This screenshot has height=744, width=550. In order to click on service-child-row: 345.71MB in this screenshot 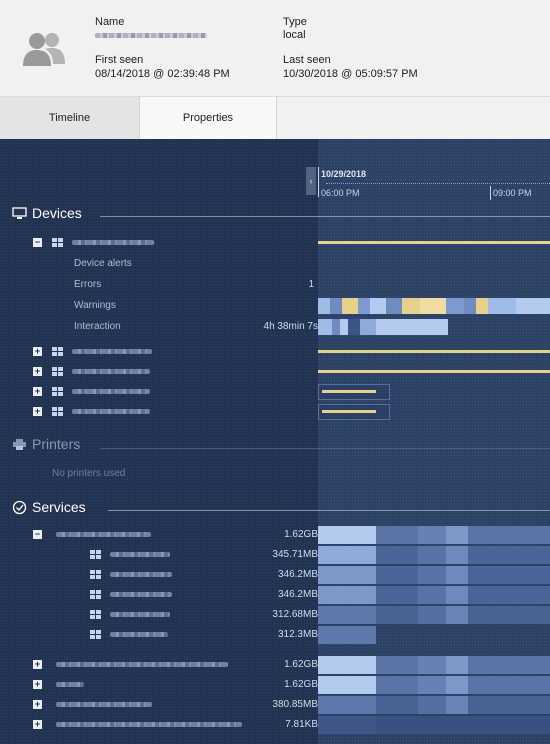, I will do `click(275, 555)`.